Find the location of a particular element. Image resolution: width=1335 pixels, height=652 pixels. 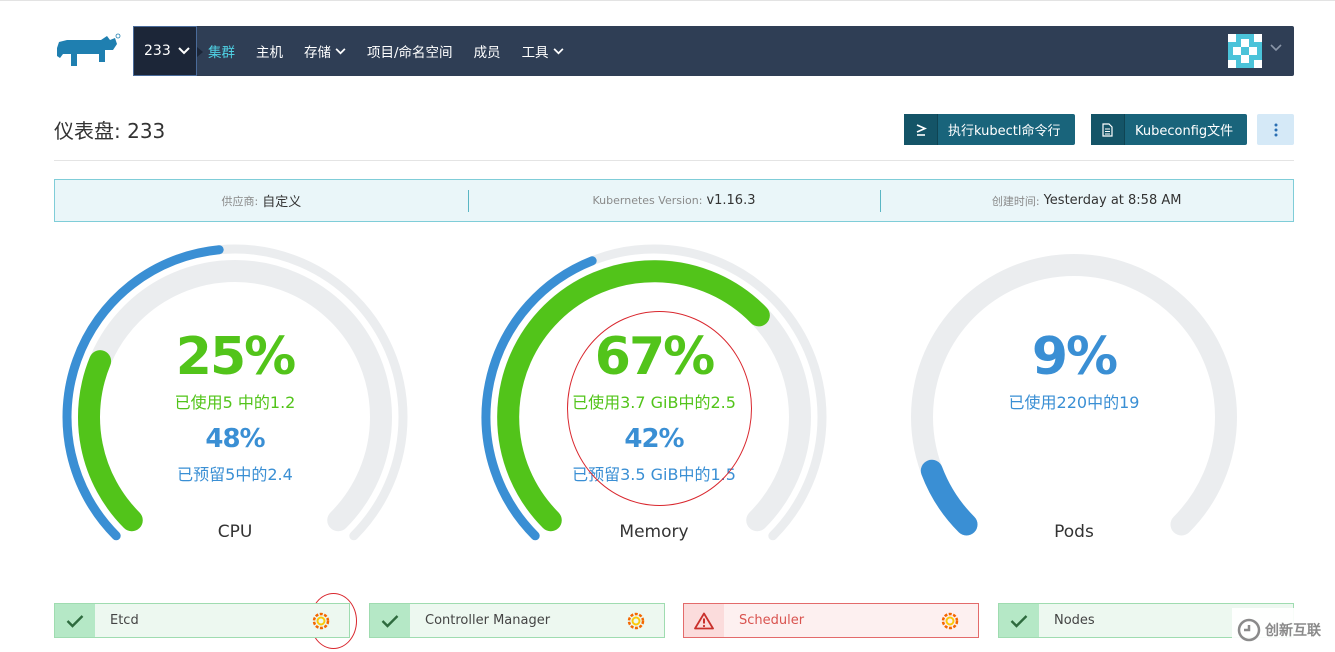

pods-used-text: 已使用220中的19 is located at coordinates (1074, 402).